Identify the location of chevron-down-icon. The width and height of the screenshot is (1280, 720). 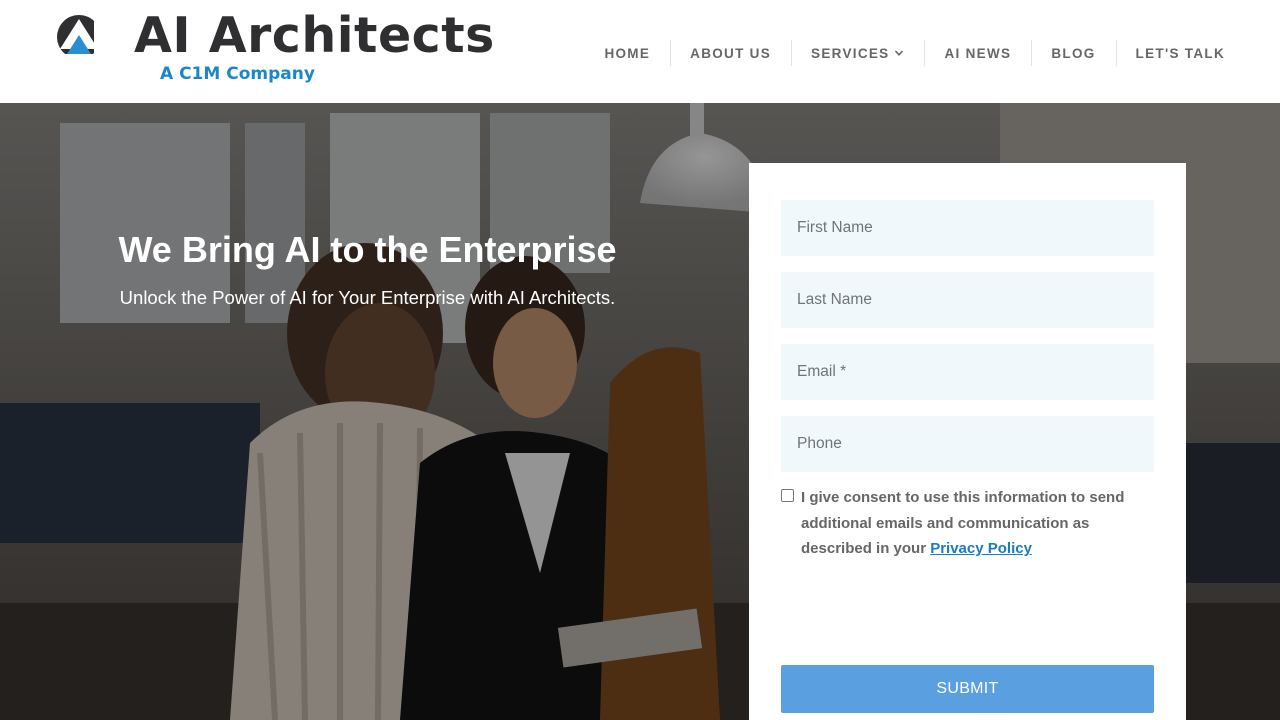
(899, 53).